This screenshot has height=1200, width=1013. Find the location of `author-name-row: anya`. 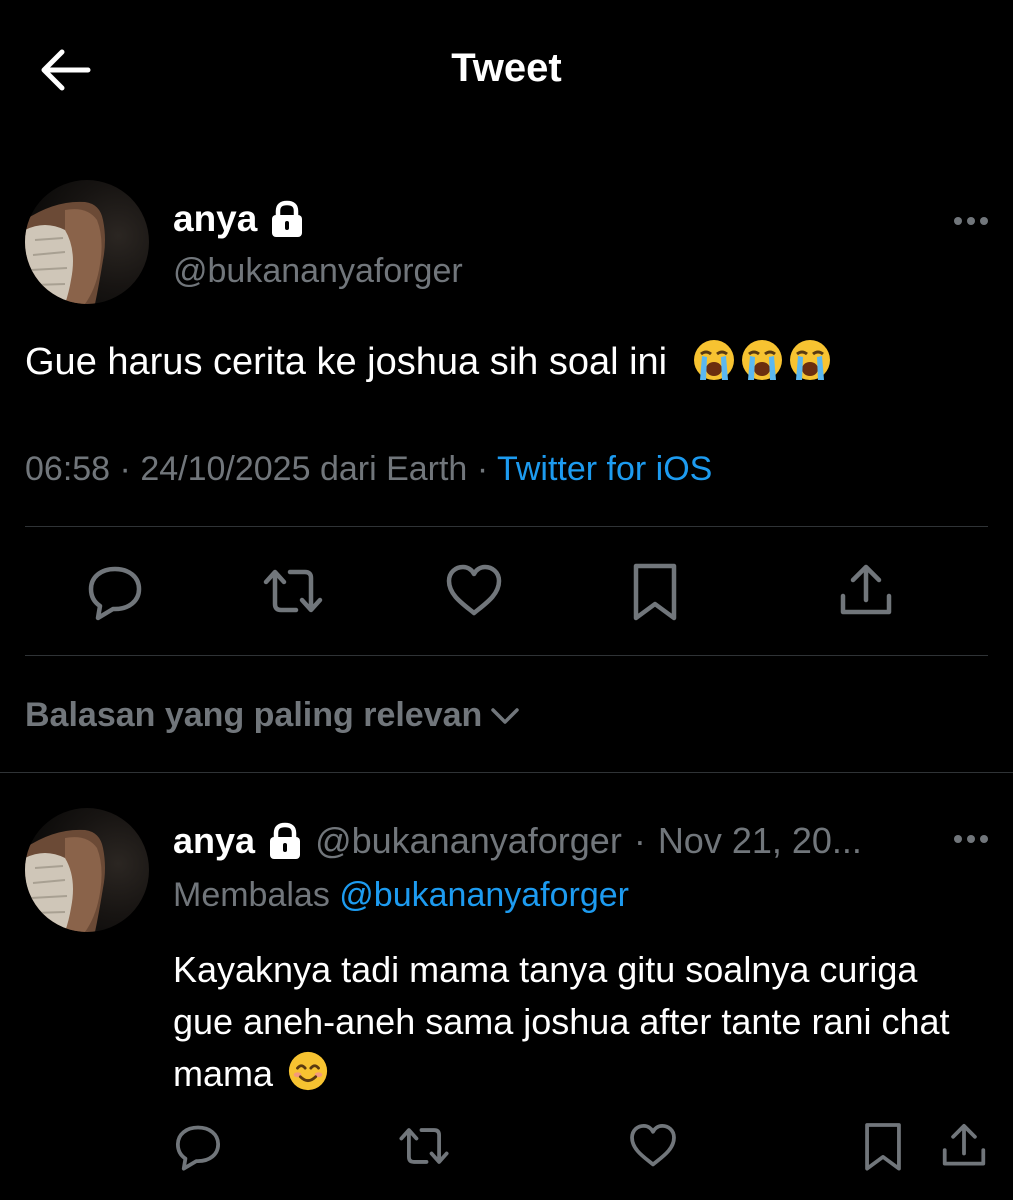

author-name-row: anya is located at coordinates (239, 219).